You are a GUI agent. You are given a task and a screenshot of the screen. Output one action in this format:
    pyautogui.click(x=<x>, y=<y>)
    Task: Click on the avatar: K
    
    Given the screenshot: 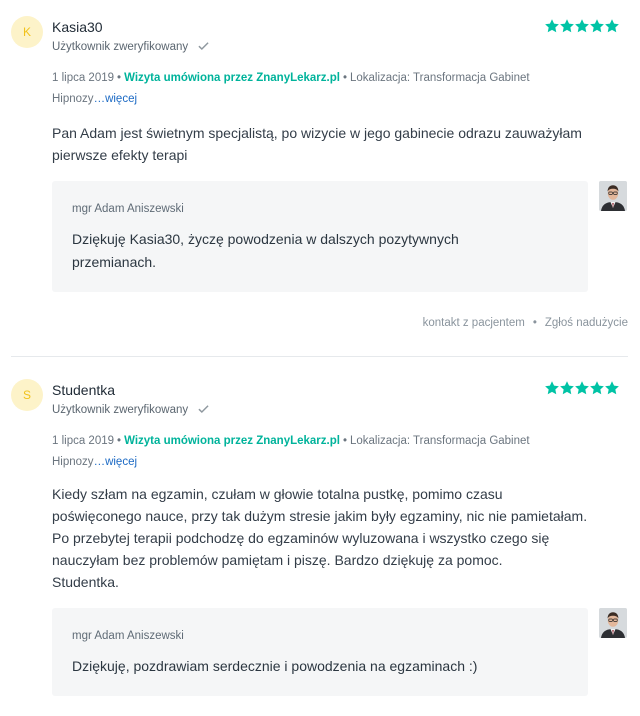 What is the action you would take?
    pyautogui.click(x=27, y=32)
    